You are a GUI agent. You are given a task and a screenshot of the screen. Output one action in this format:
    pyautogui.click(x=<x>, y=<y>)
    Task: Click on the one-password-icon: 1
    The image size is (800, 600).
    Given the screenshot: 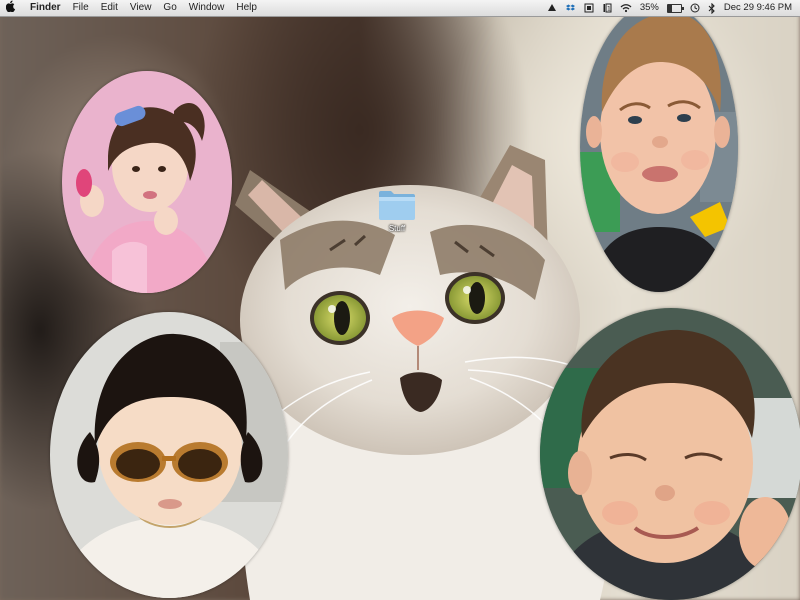 What is the action you would take?
    pyautogui.click(x=607, y=8)
    